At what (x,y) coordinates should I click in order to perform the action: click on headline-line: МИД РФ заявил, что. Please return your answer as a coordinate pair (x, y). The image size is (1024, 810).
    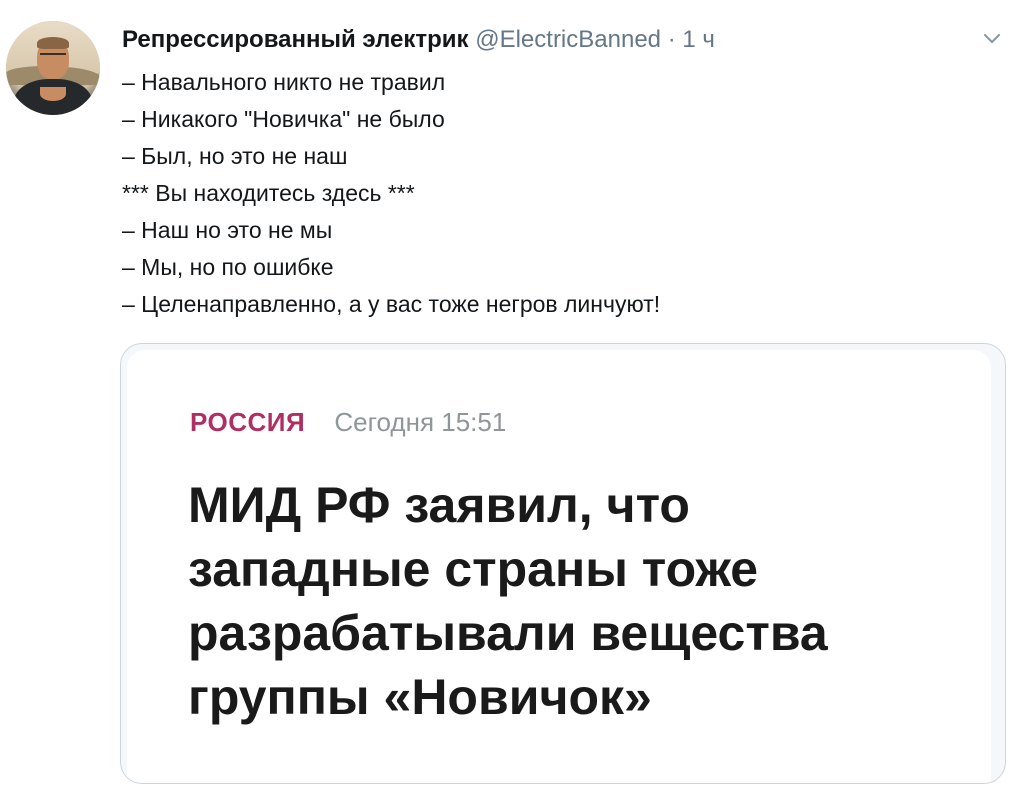
    Looking at the image, I should click on (439, 505).